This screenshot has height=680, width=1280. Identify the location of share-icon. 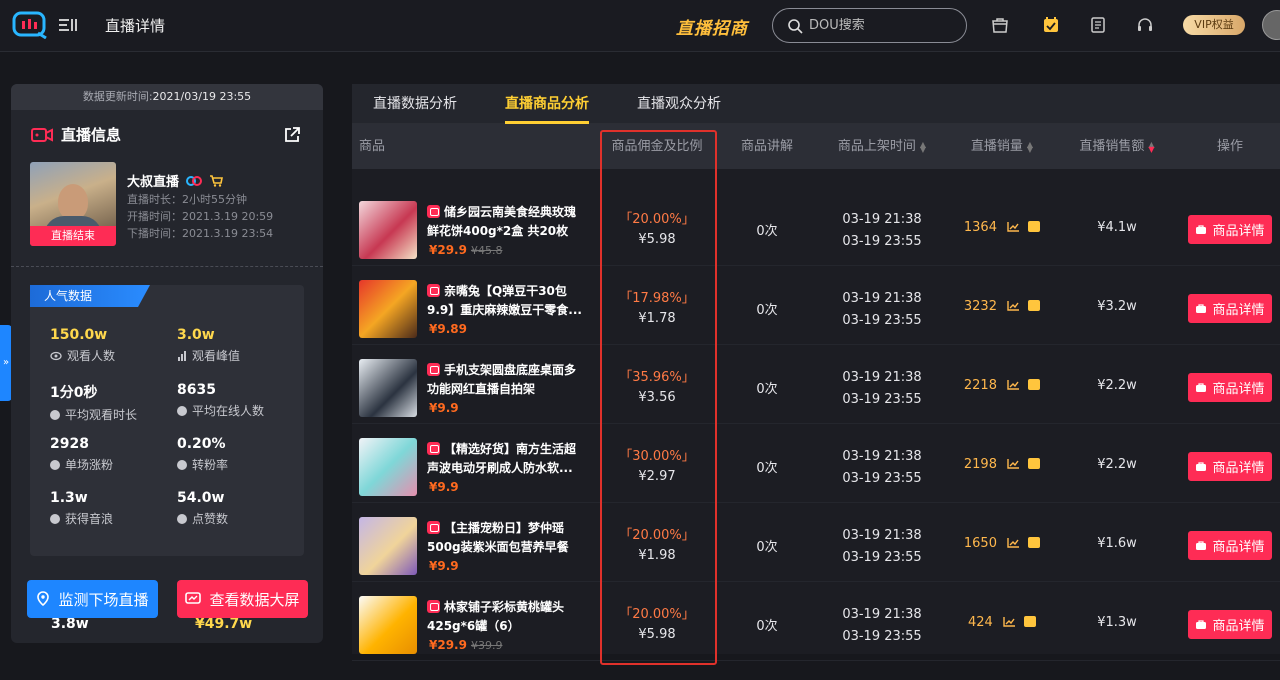
(292, 135).